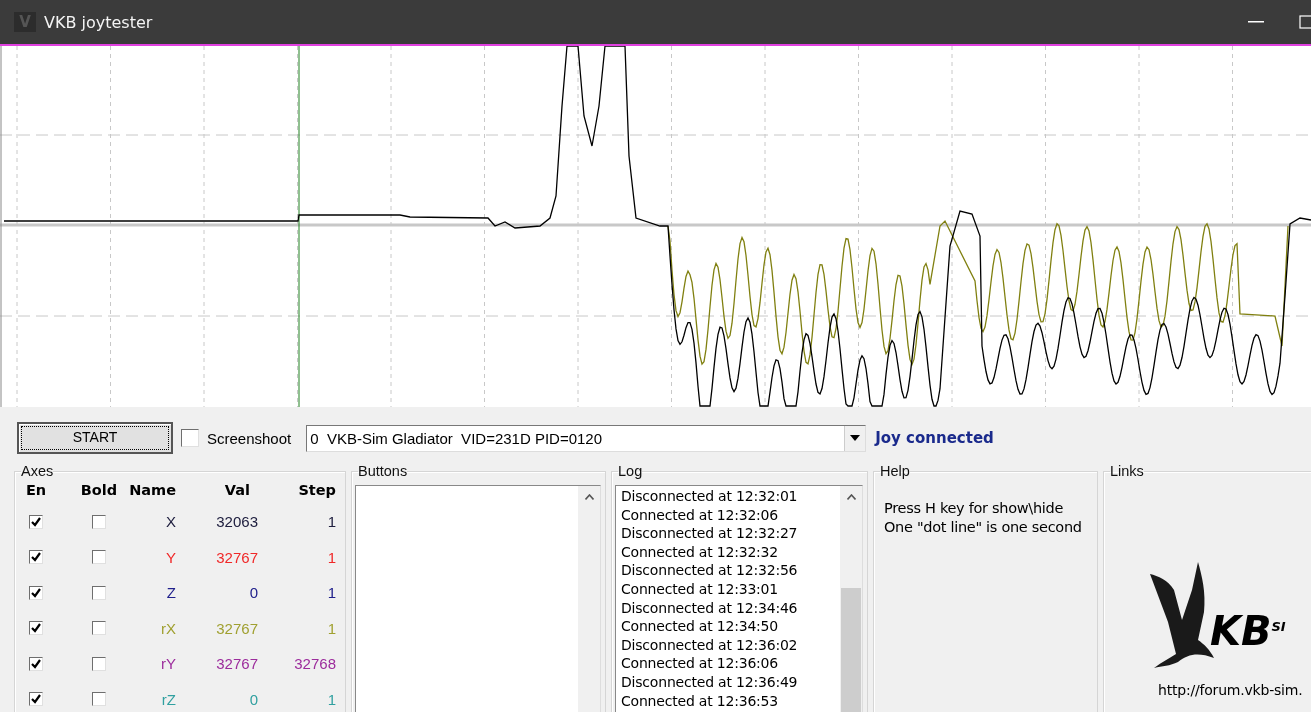 The height and width of the screenshot is (712, 1311). What do you see at coordinates (630, 471) in the screenshot?
I see `group-title: Log` at bounding box center [630, 471].